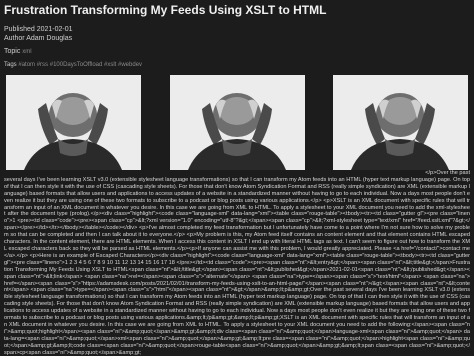 The height and width of the screenshot is (356, 474). Describe the element at coordinates (110, 65) in the screenshot. I see `tag-link: #xslt` at that location.